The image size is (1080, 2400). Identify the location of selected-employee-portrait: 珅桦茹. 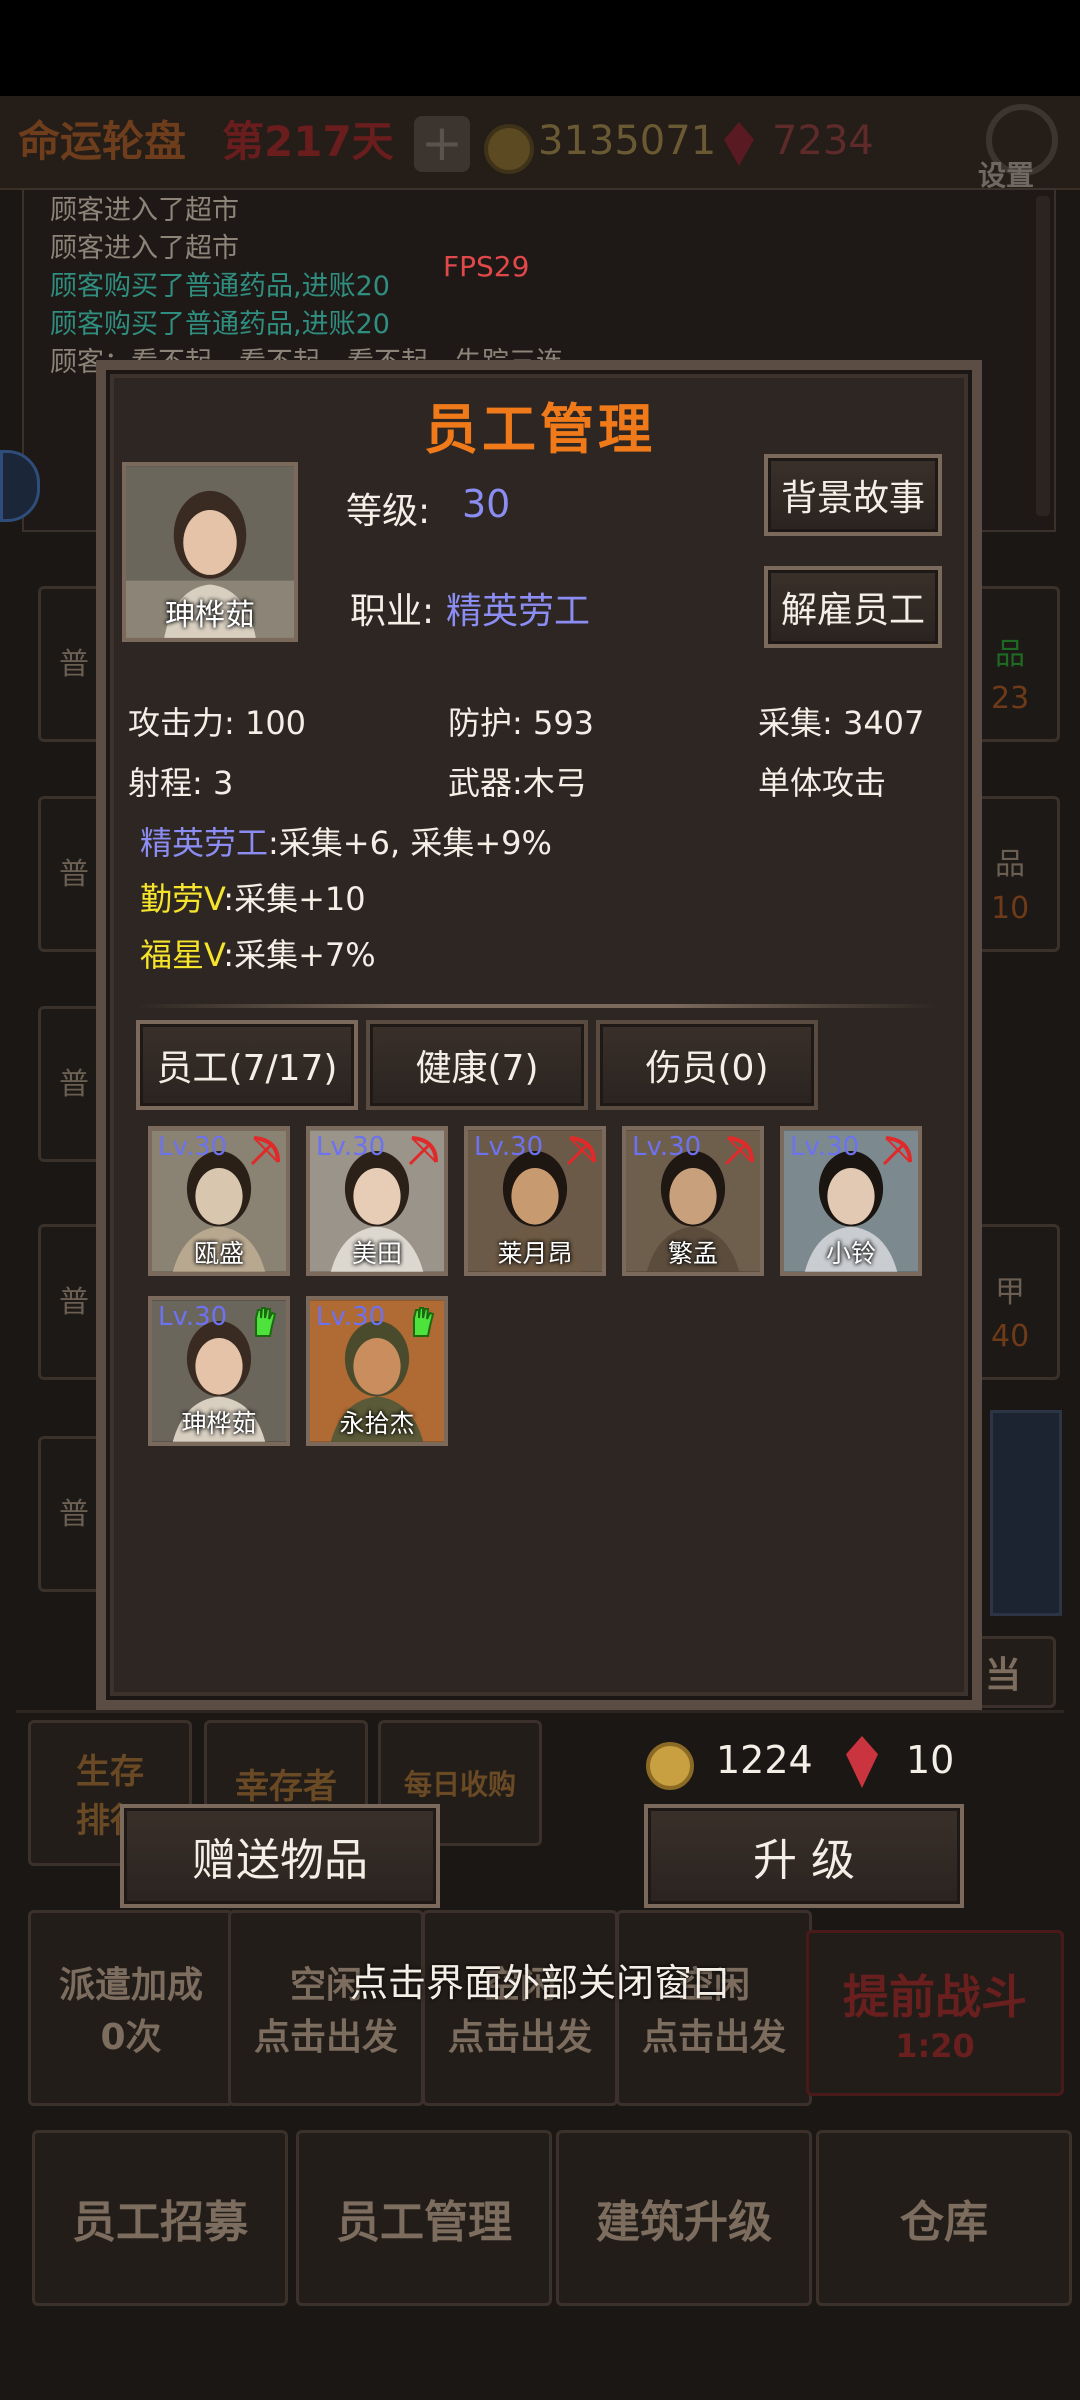
(210, 552).